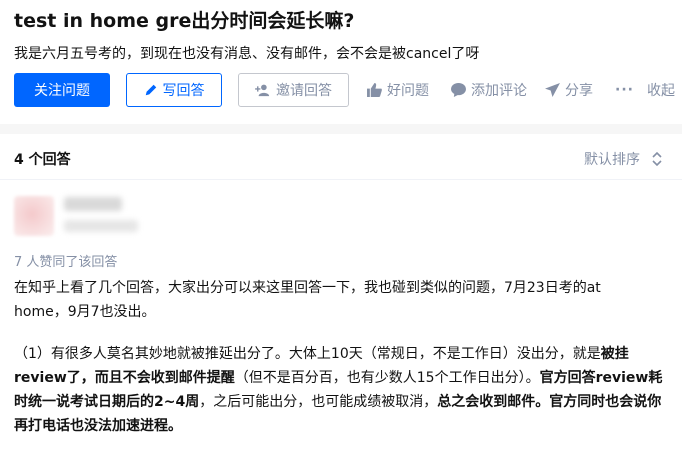  What do you see at coordinates (612, 160) in the screenshot?
I see `sort-label: 默认排序` at bounding box center [612, 160].